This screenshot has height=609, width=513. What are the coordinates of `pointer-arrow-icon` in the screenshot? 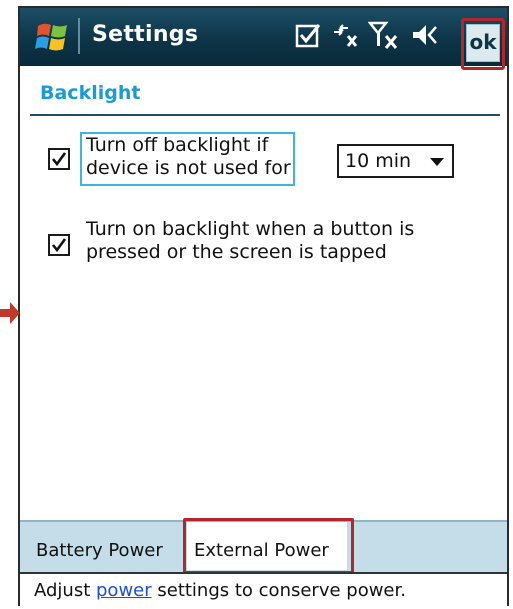 It's located at (10, 313).